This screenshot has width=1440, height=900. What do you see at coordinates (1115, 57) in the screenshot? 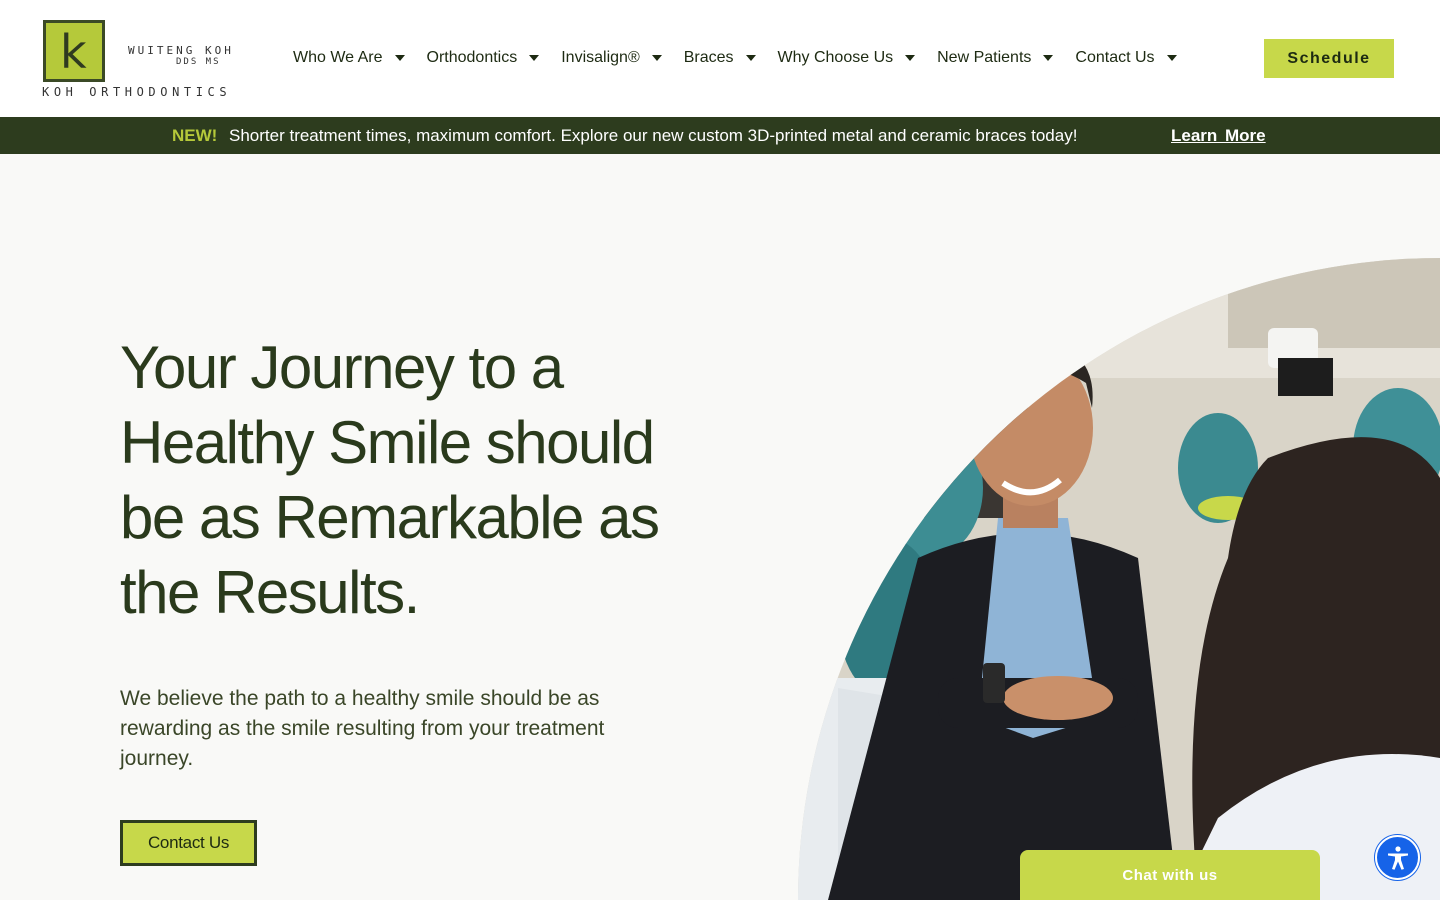
I see `nav-item-label: Contact Us` at bounding box center [1115, 57].